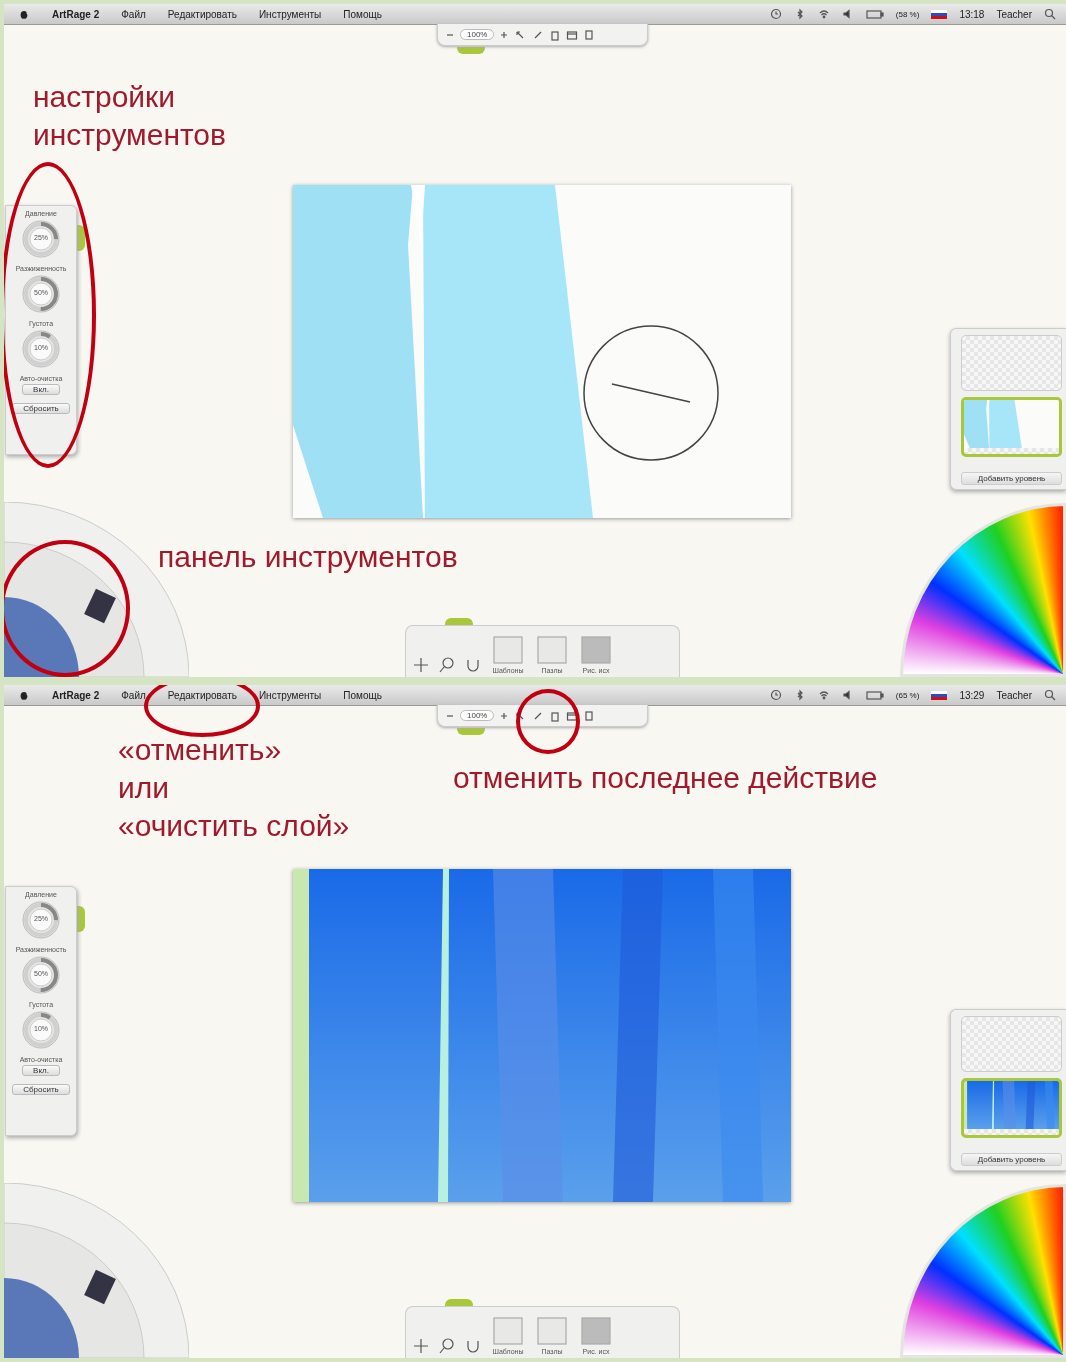  I want to click on window-icon, so click(572, 34).